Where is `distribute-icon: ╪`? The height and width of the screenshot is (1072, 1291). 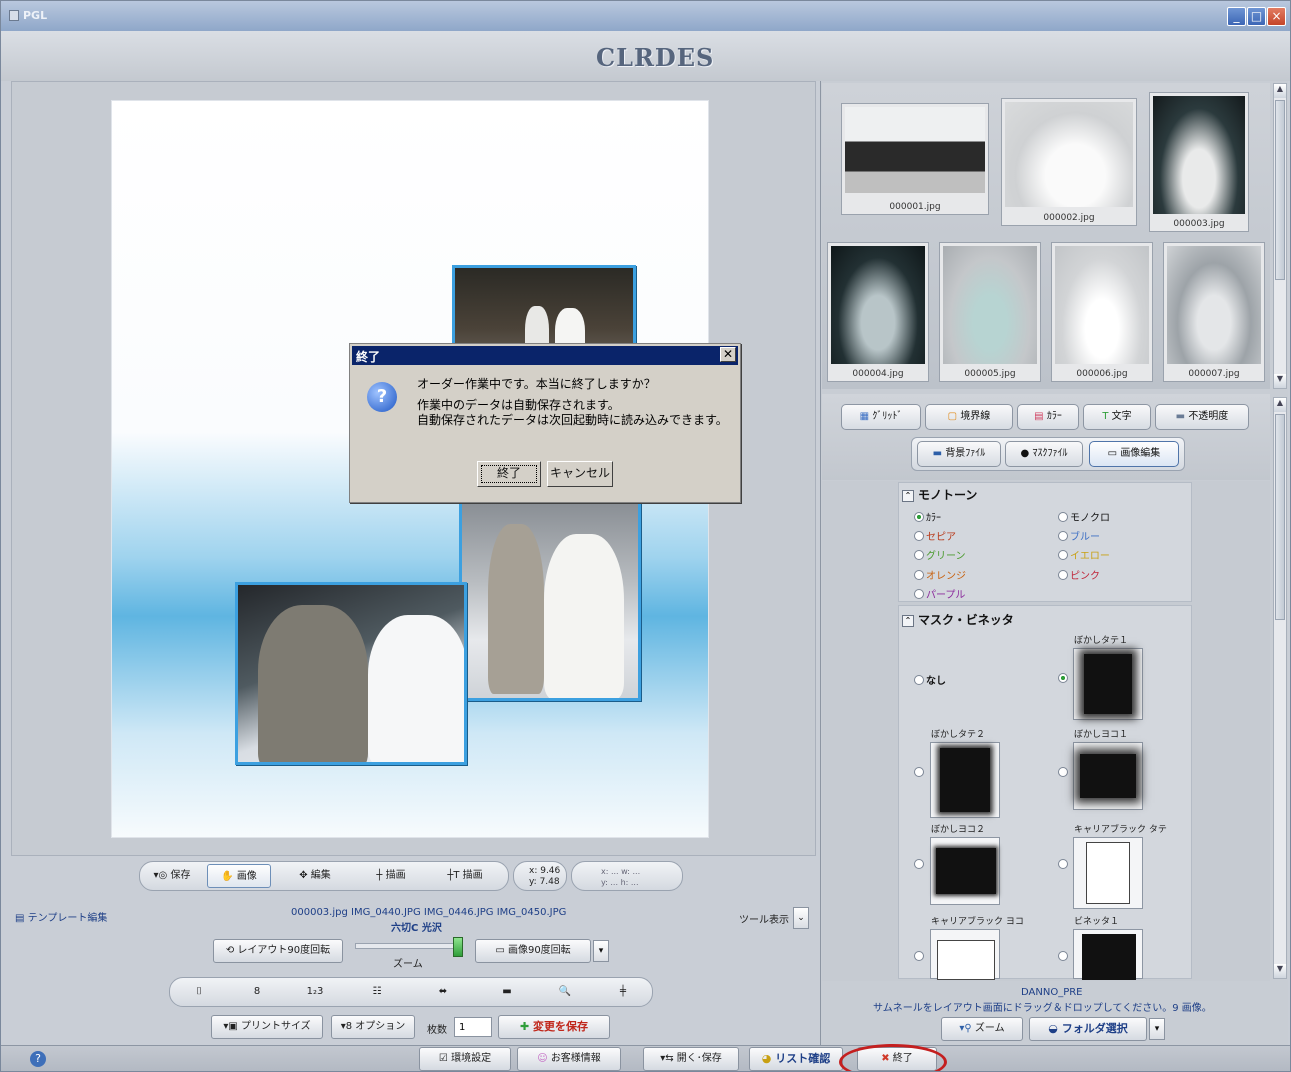 distribute-icon: ╪ is located at coordinates (623, 992).